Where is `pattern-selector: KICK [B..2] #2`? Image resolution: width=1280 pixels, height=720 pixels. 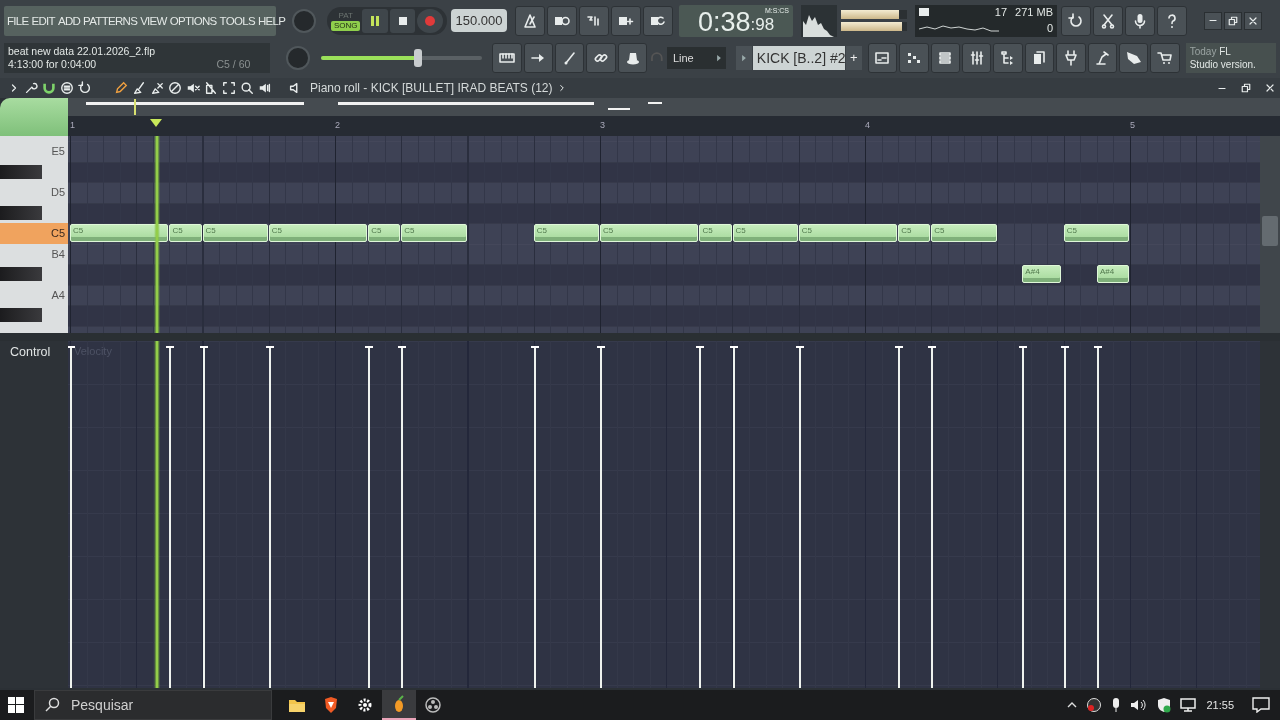 pattern-selector: KICK [B..2] #2 is located at coordinates (798, 57).